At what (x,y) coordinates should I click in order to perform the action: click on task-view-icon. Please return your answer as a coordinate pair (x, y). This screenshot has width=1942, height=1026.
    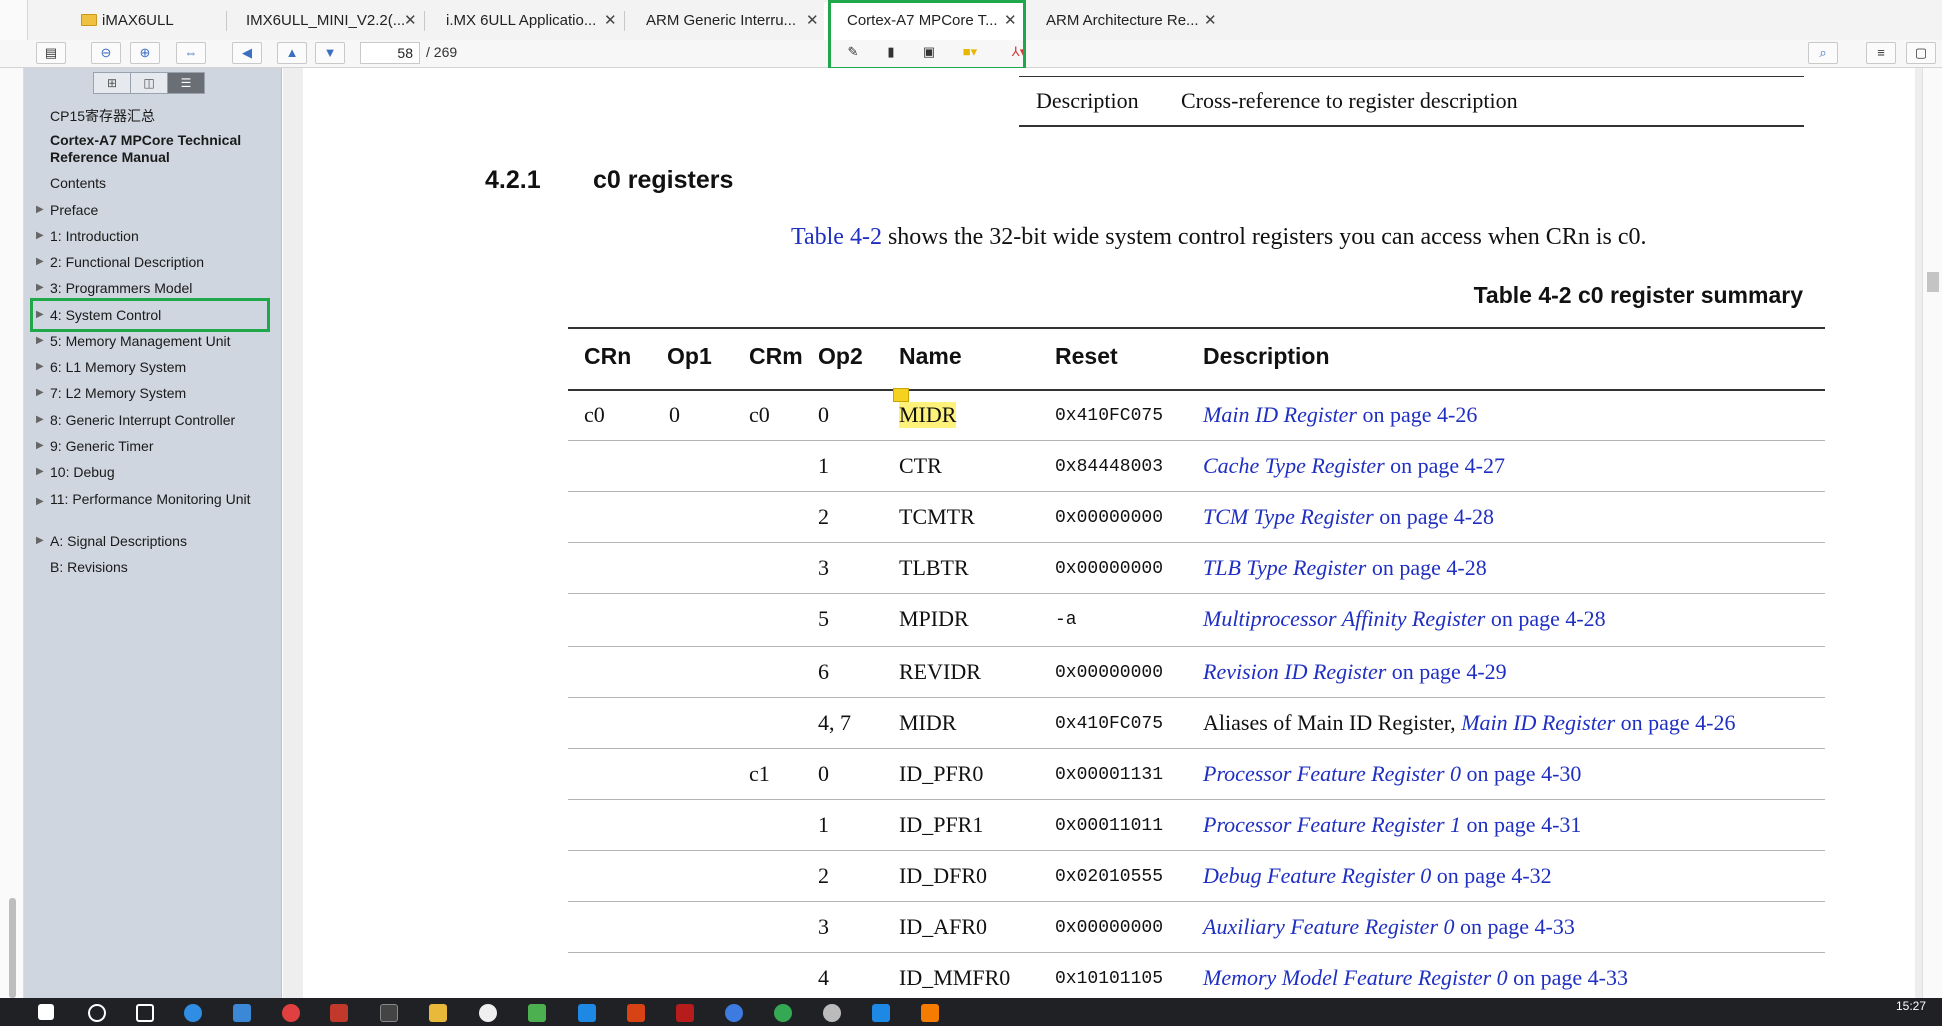
    Looking at the image, I should click on (145, 1013).